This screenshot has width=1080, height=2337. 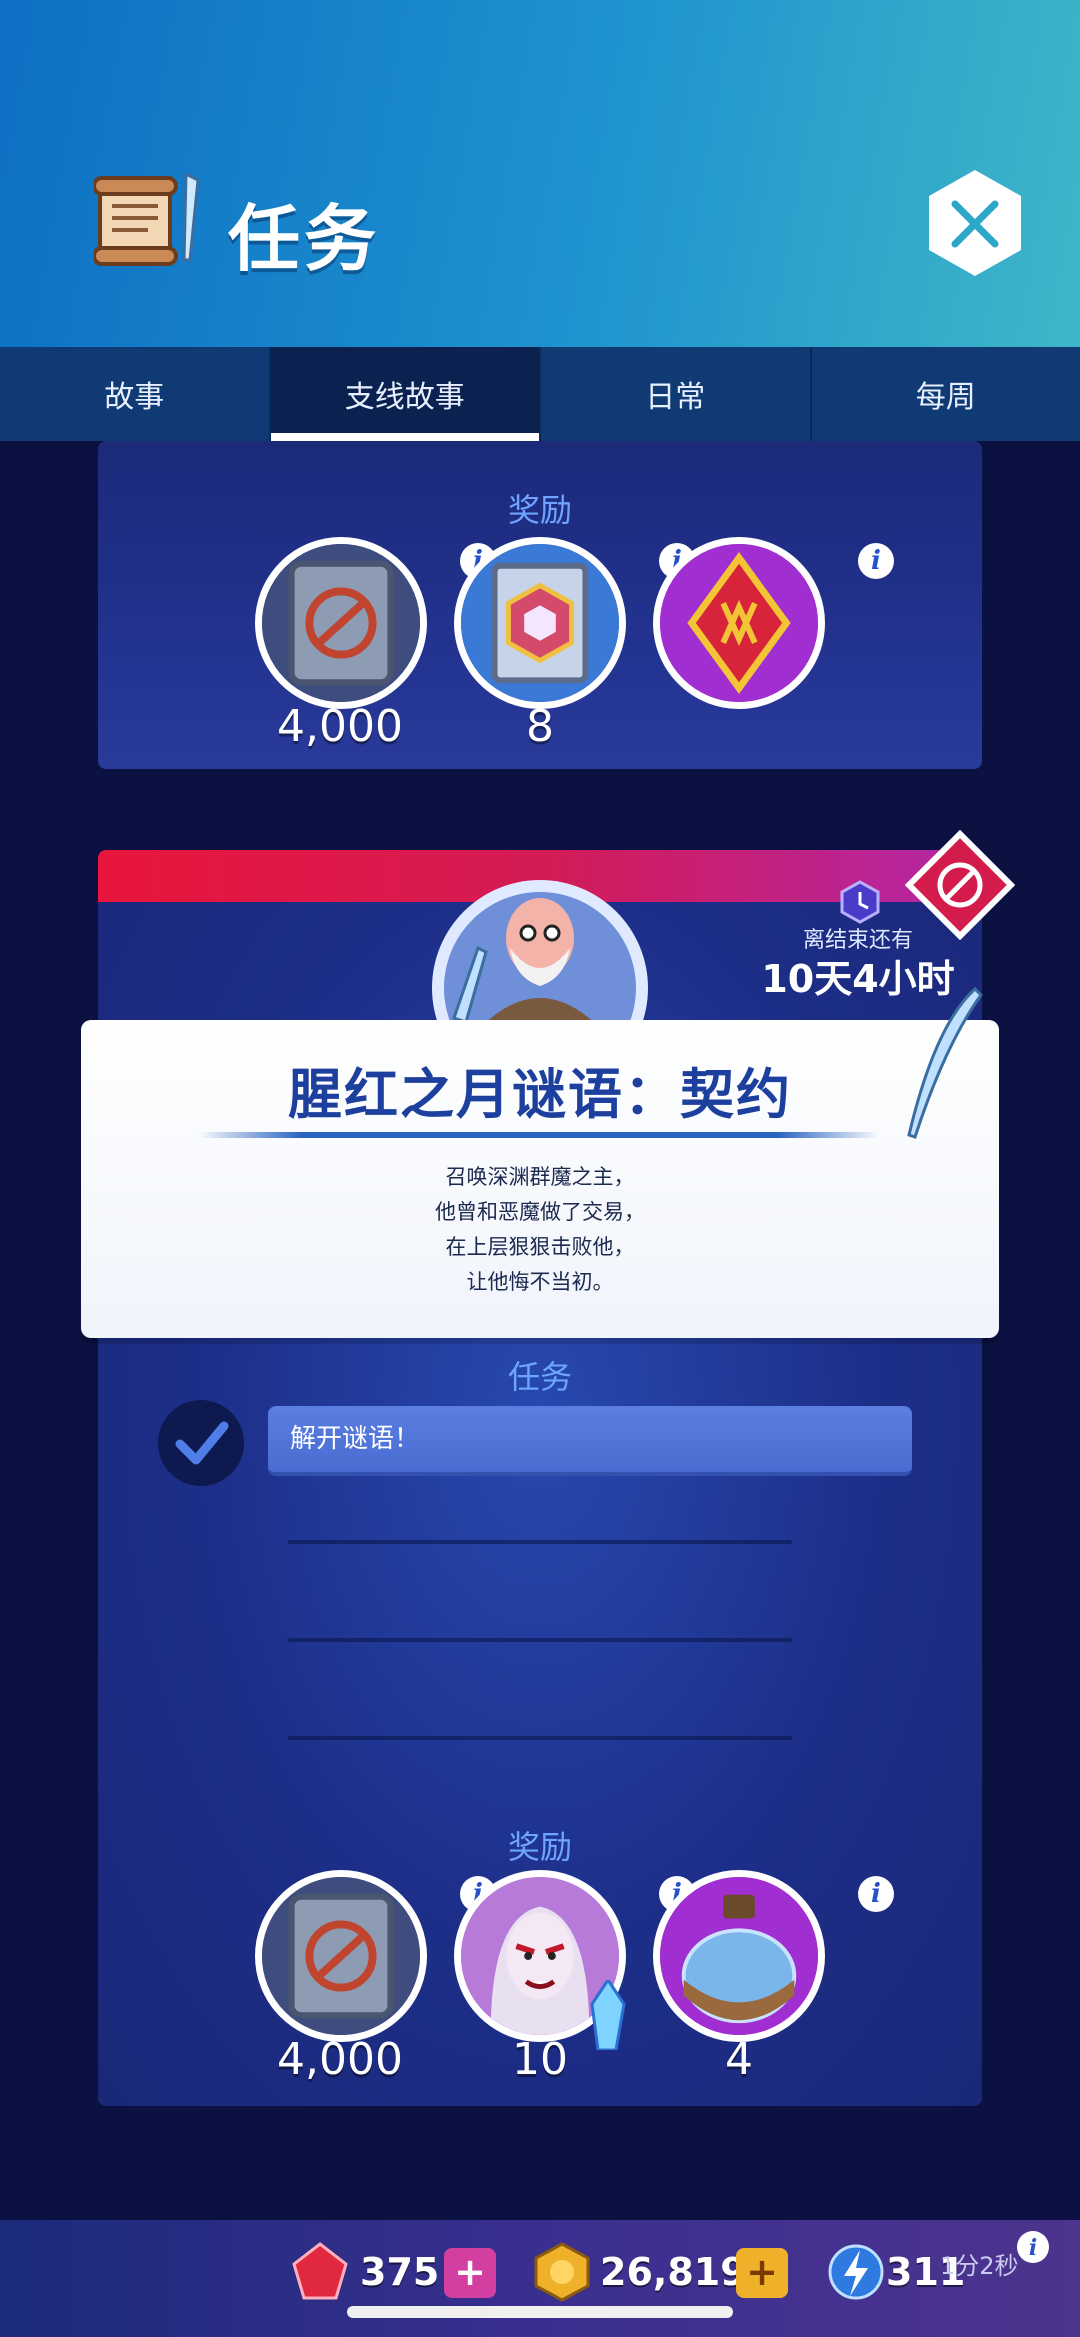 I want to click on svg-text: i, so click(x=1033, y=2248).